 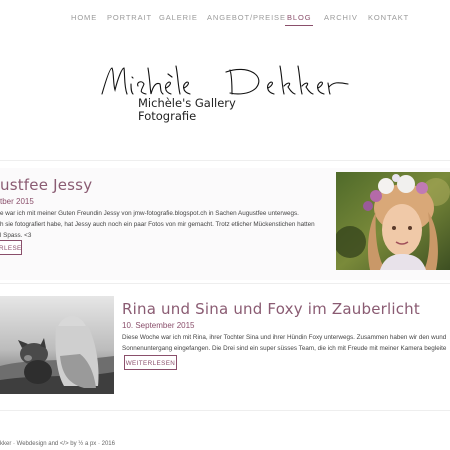 I want to click on read-more-button: WEITERLESEN, so click(x=150, y=362).